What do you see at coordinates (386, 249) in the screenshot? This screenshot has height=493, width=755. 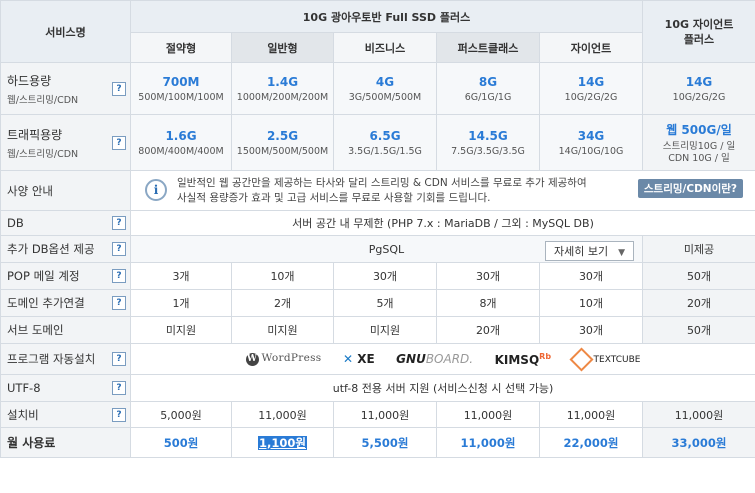 I see `cell-text: PgSQL` at bounding box center [386, 249].